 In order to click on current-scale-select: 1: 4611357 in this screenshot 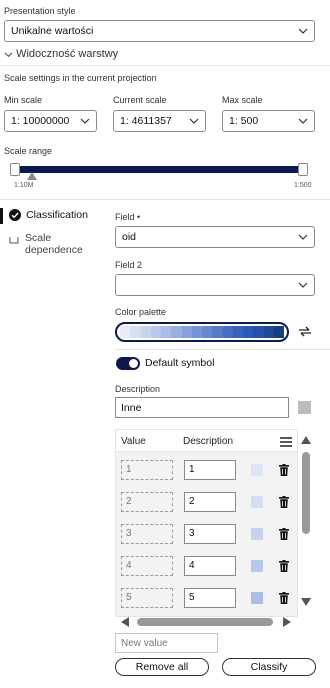, I will do `click(159, 121)`.